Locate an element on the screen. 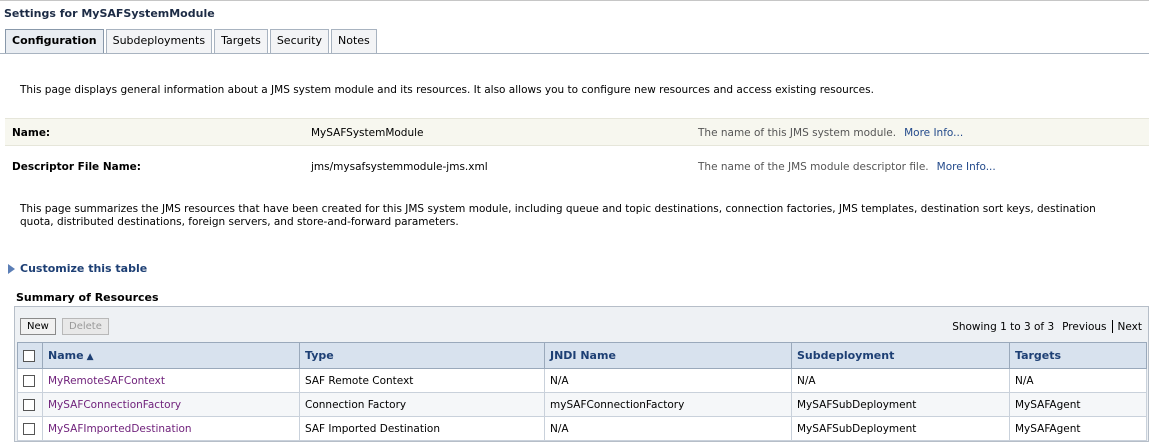  column-header-targets: Targets is located at coordinates (1078, 355).